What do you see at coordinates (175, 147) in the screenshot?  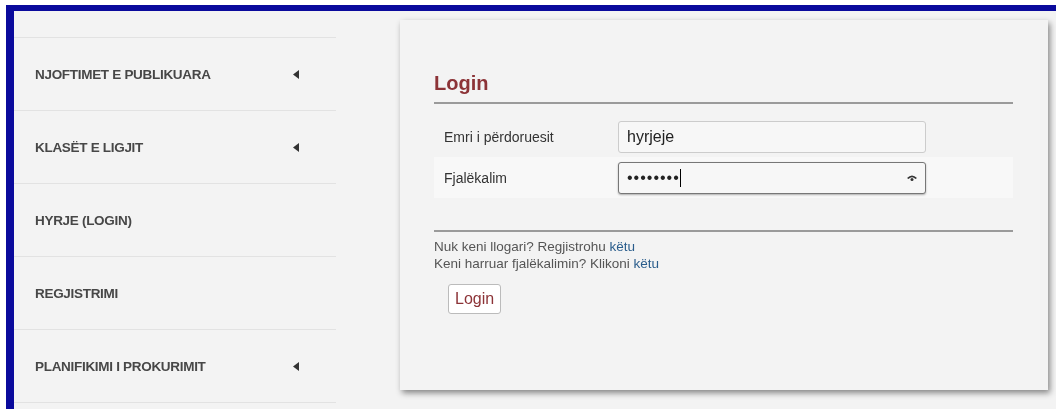 I see `sidebar-item: KLASËT E LIGJIT` at bounding box center [175, 147].